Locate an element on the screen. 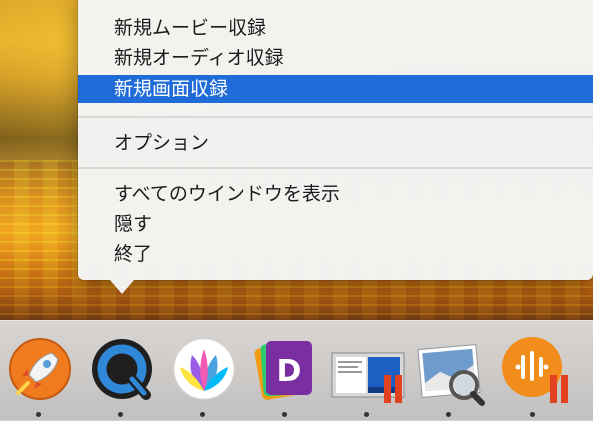 Image resolution: width=593 pixels, height=421 pixels. preview-icon is located at coordinates (451, 375).